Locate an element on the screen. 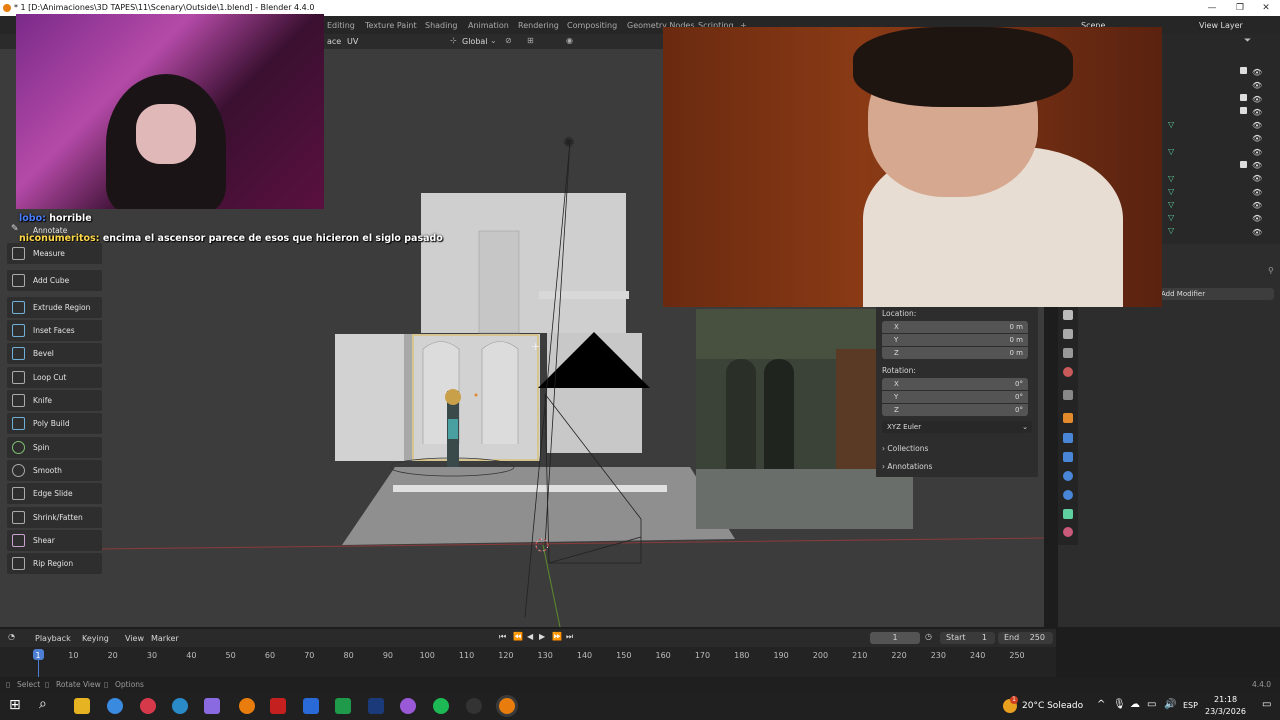  app-icon is located at coordinates (212, 706).